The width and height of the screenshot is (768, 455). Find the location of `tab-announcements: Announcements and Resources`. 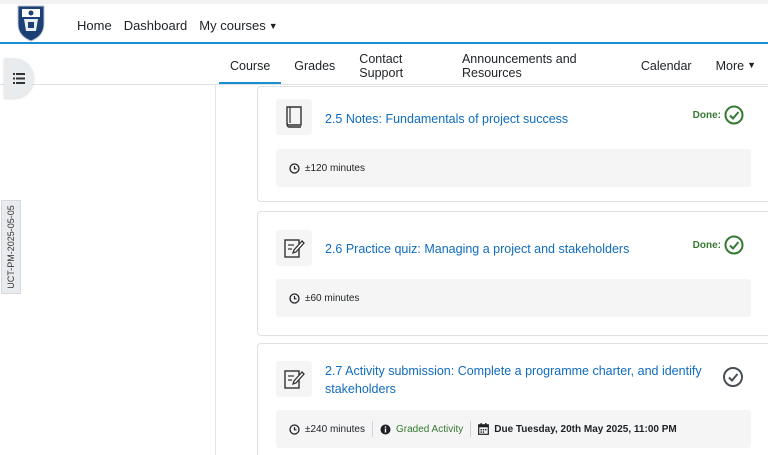

tab-announcements: Announcements and Resources is located at coordinates (539, 65).